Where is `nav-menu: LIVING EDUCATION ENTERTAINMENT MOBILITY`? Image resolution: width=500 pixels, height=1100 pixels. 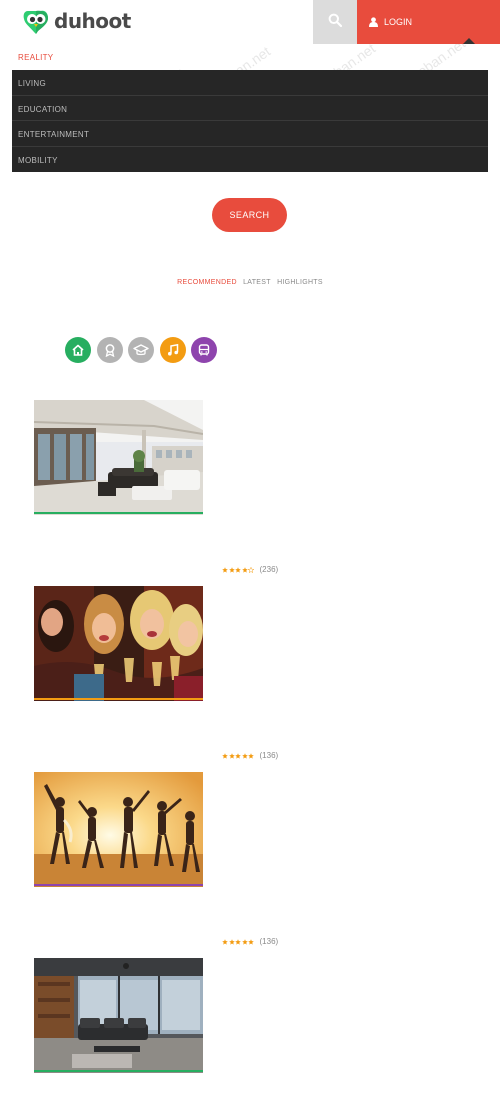
nav-menu: LIVING EDUCATION ENTERTAINMENT MOBILITY is located at coordinates (250, 121).